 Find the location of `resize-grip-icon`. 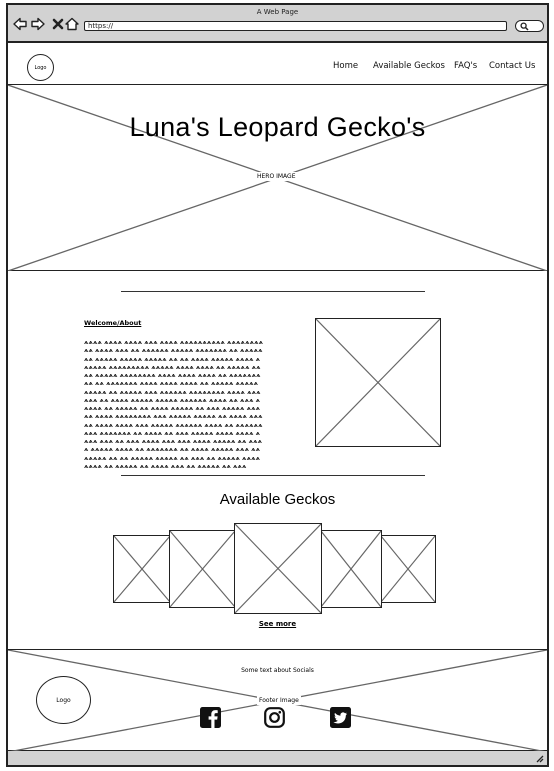

resize-grip-icon is located at coordinates (539, 758).